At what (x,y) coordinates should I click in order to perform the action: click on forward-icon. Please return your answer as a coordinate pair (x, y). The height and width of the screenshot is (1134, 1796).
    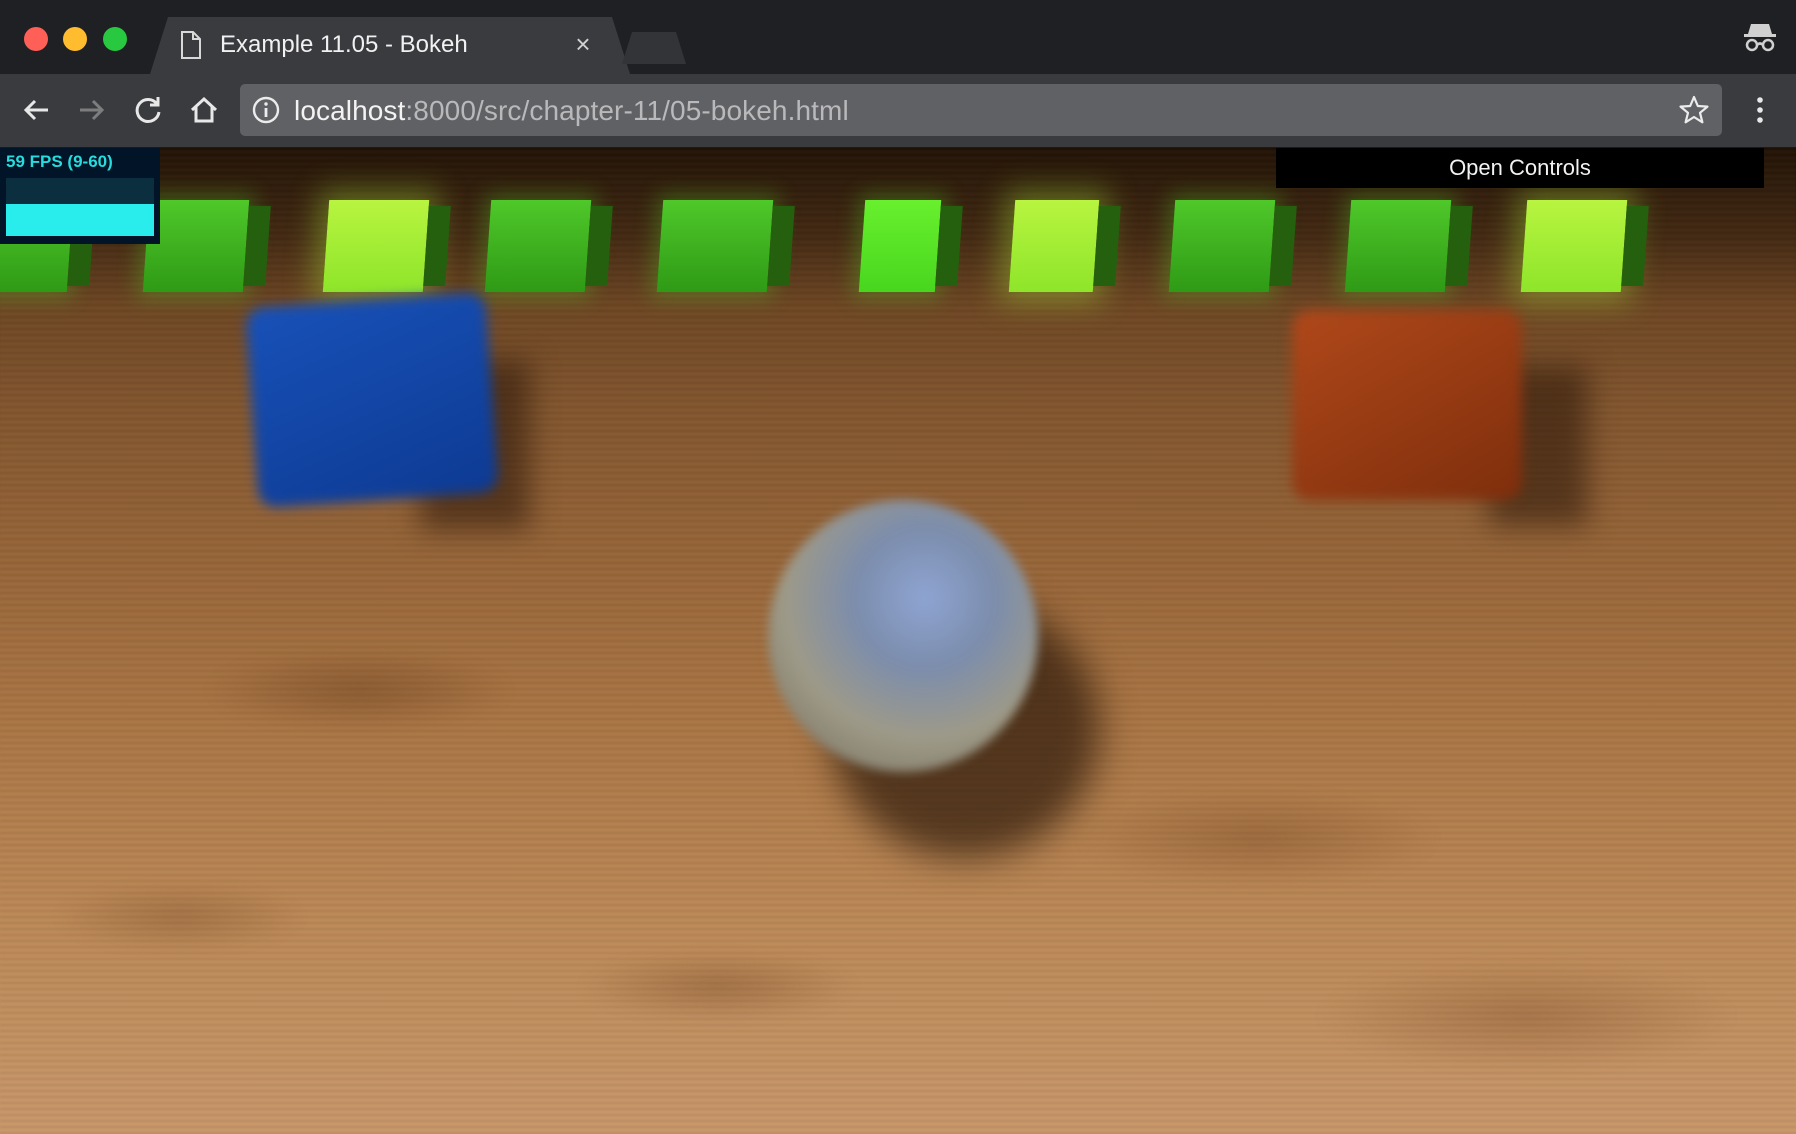
    Looking at the image, I should click on (92, 110).